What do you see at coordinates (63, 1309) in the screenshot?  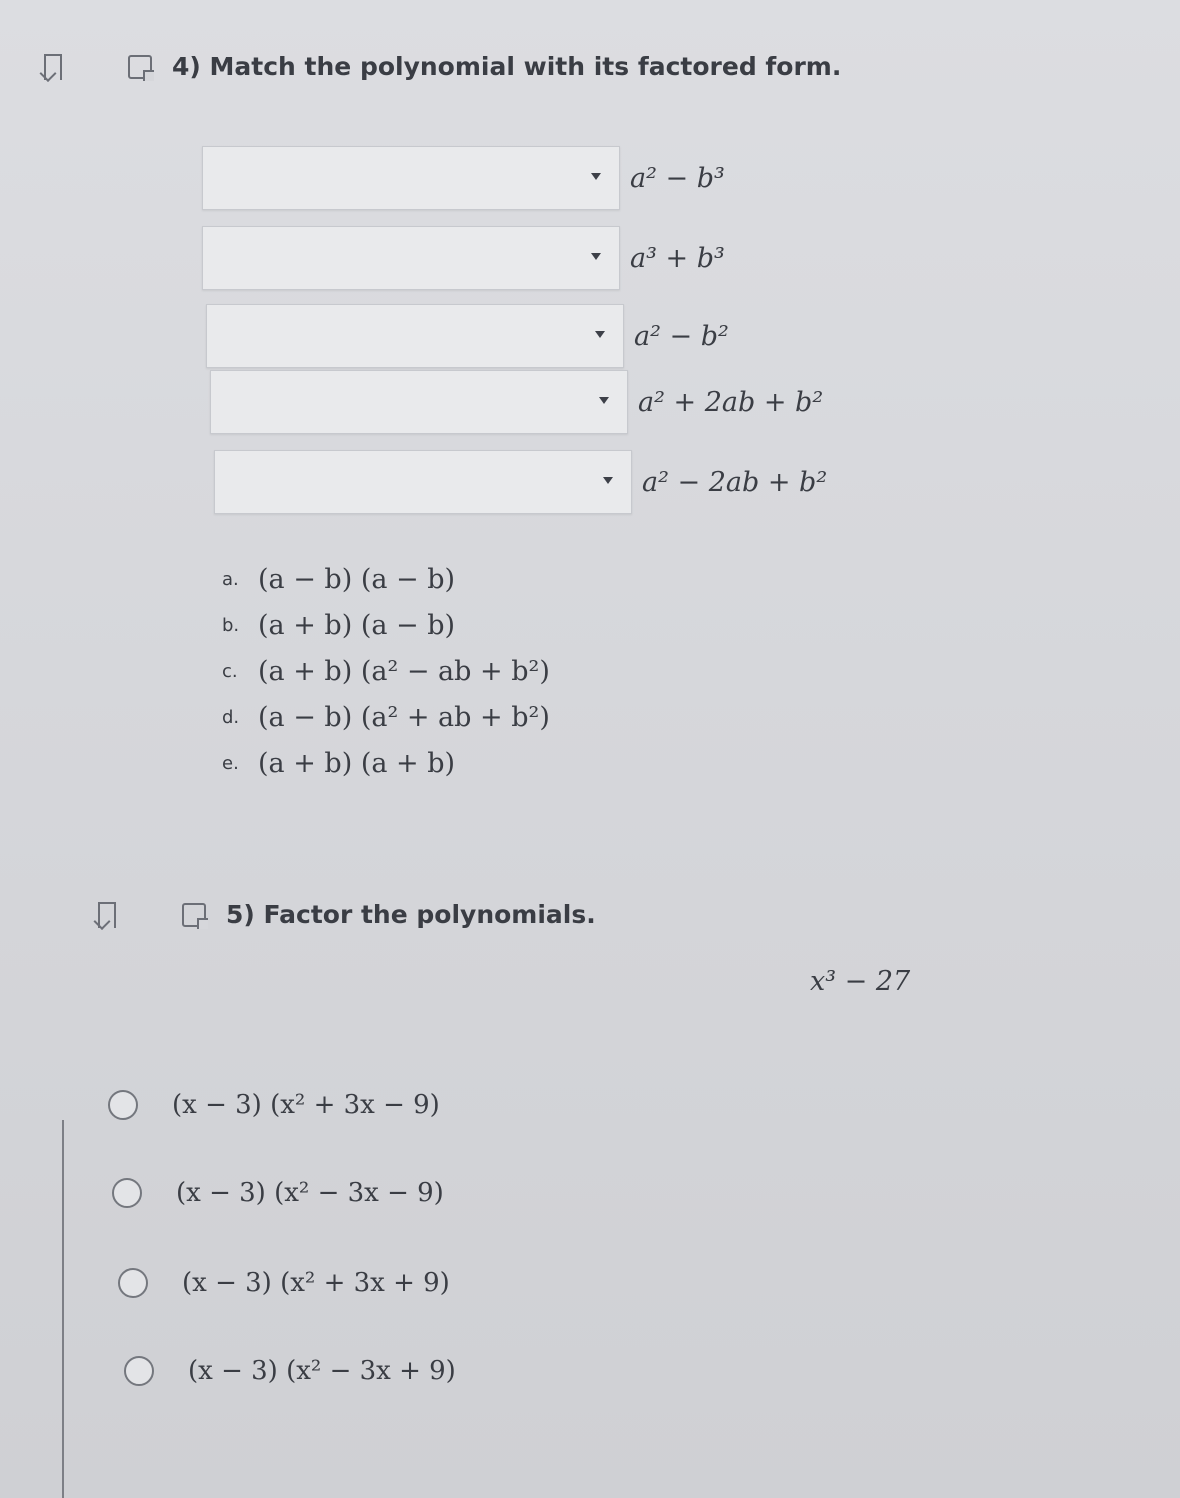 I see `page-border-line` at bounding box center [63, 1309].